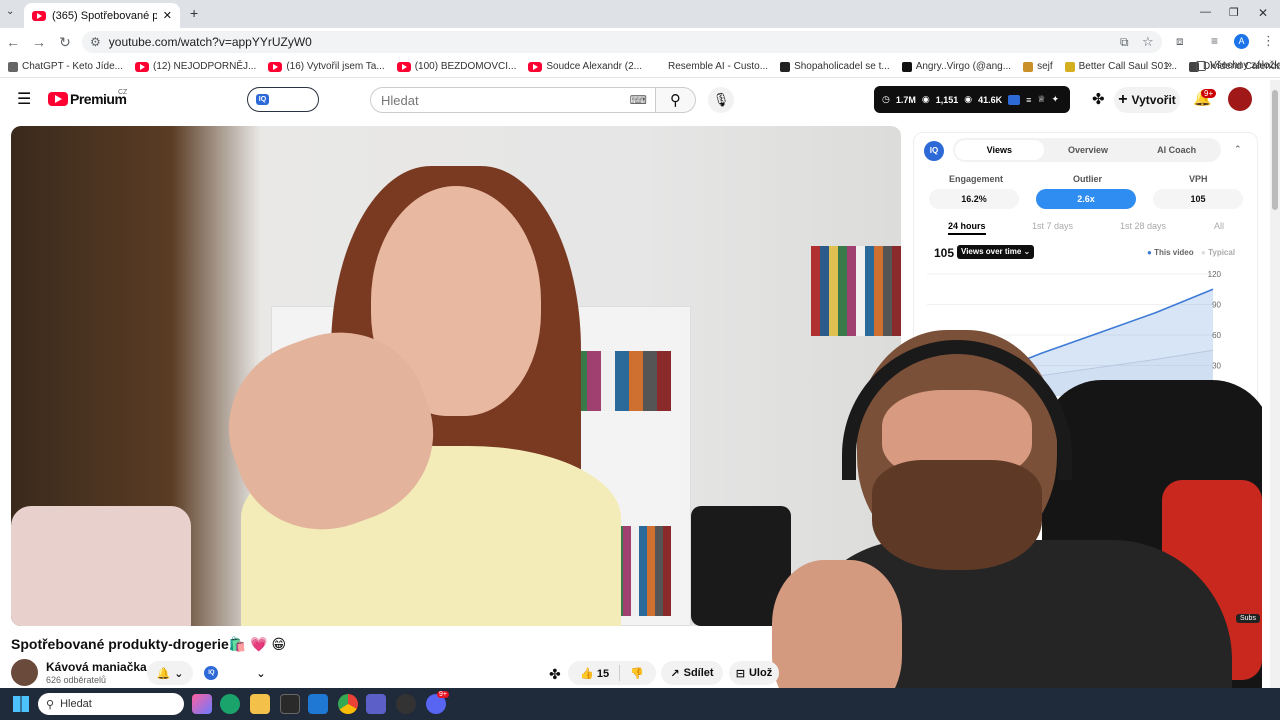  Describe the element at coordinates (260, 704) in the screenshot. I see `file-explorer-icon` at that location.